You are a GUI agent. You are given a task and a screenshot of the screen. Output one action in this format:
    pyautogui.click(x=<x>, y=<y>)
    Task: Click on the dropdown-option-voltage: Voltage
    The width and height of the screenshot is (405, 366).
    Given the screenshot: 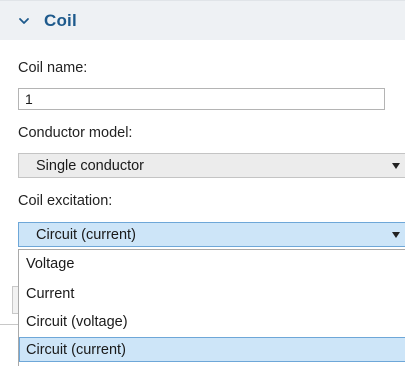 What is the action you would take?
    pyautogui.click(x=212, y=264)
    